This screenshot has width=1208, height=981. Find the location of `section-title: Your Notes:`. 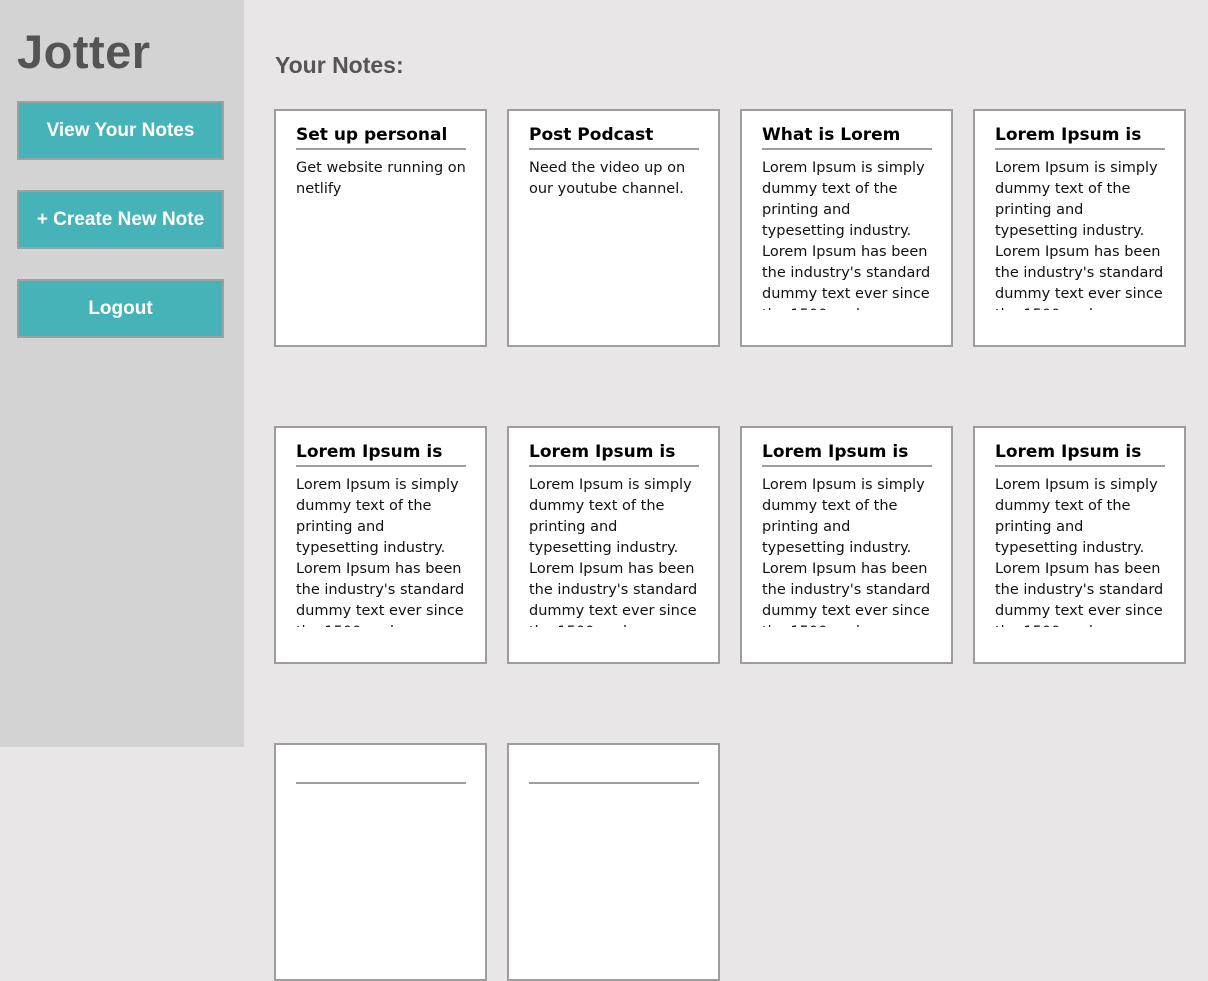

section-title: Your Notes: is located at coordinates (339, 65).